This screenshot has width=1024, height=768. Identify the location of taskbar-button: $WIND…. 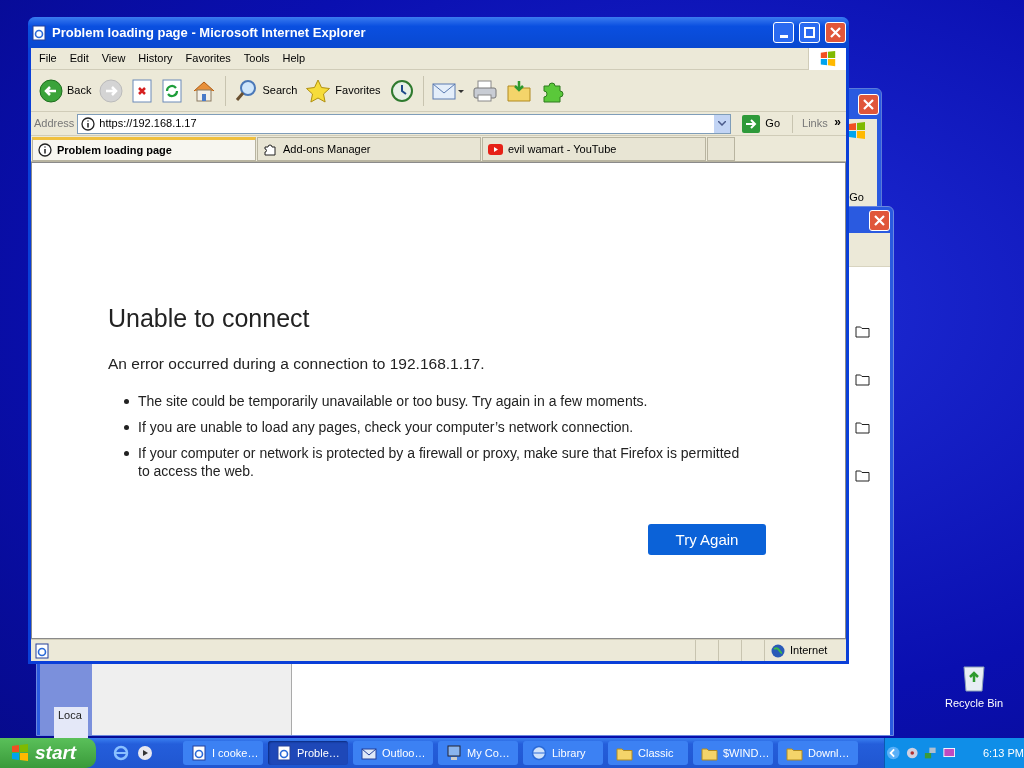
(733, 753).